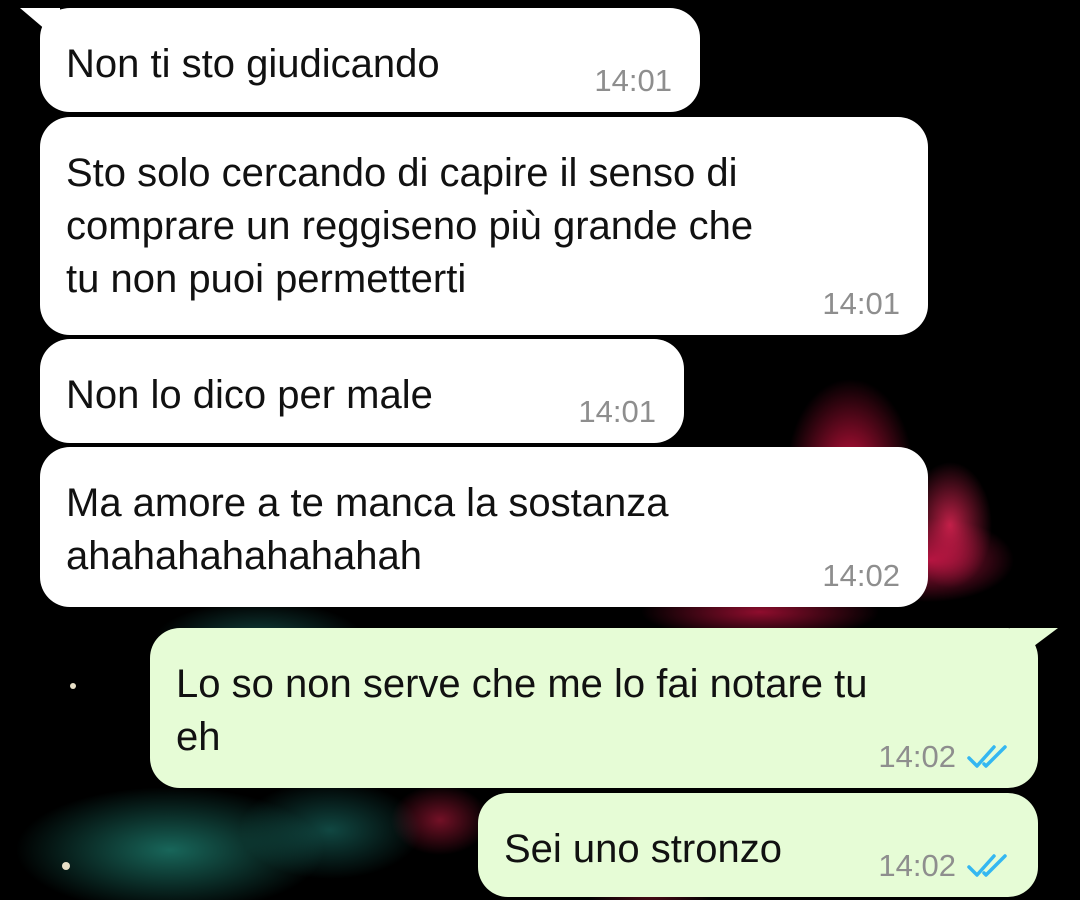  I want to click on message-bubble-incoming: Non ti sto giudicando 14:01, so click(370, 60).